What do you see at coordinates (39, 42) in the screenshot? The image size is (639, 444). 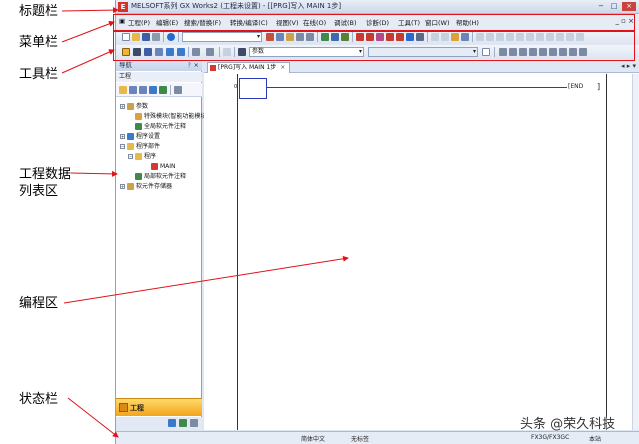 I see `annotation-menu-bar: 菜单栏` at bounding box center [39, 42].